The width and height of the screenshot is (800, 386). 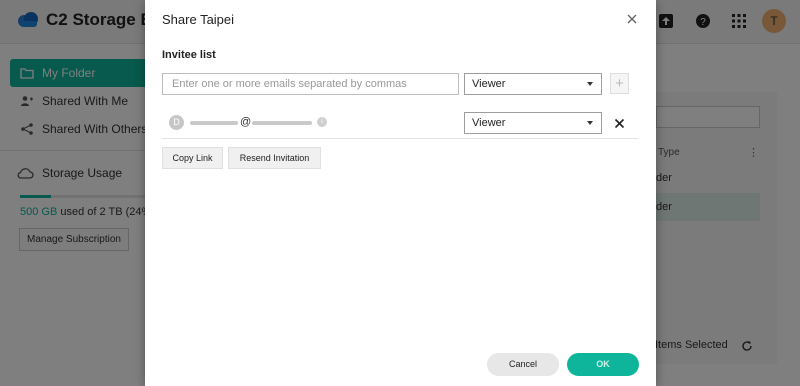 I want to click on info-icon: i, so click(x=322, y=122).